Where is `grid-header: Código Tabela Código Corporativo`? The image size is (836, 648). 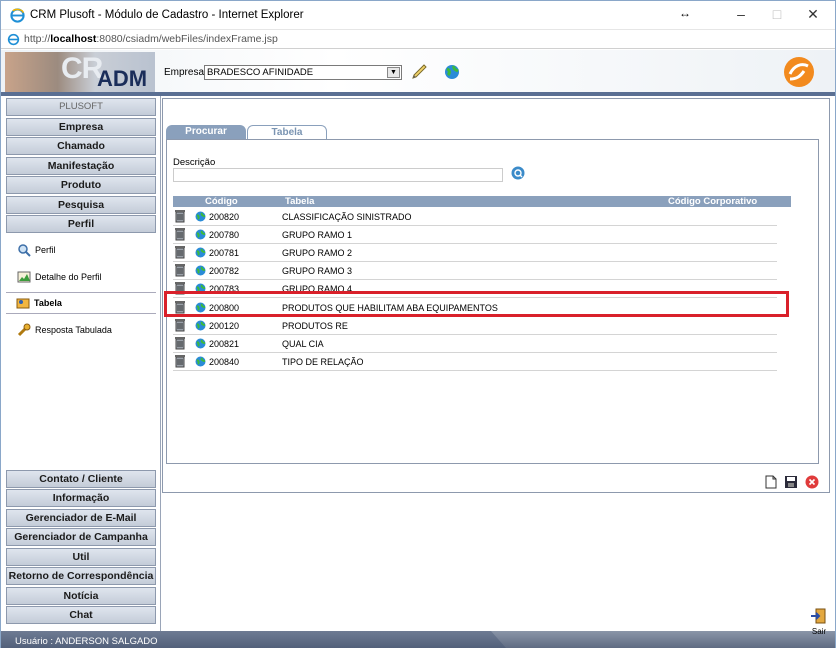
grid-header: Código Tabela Código Corporativo is located at coordinates (482, 201).